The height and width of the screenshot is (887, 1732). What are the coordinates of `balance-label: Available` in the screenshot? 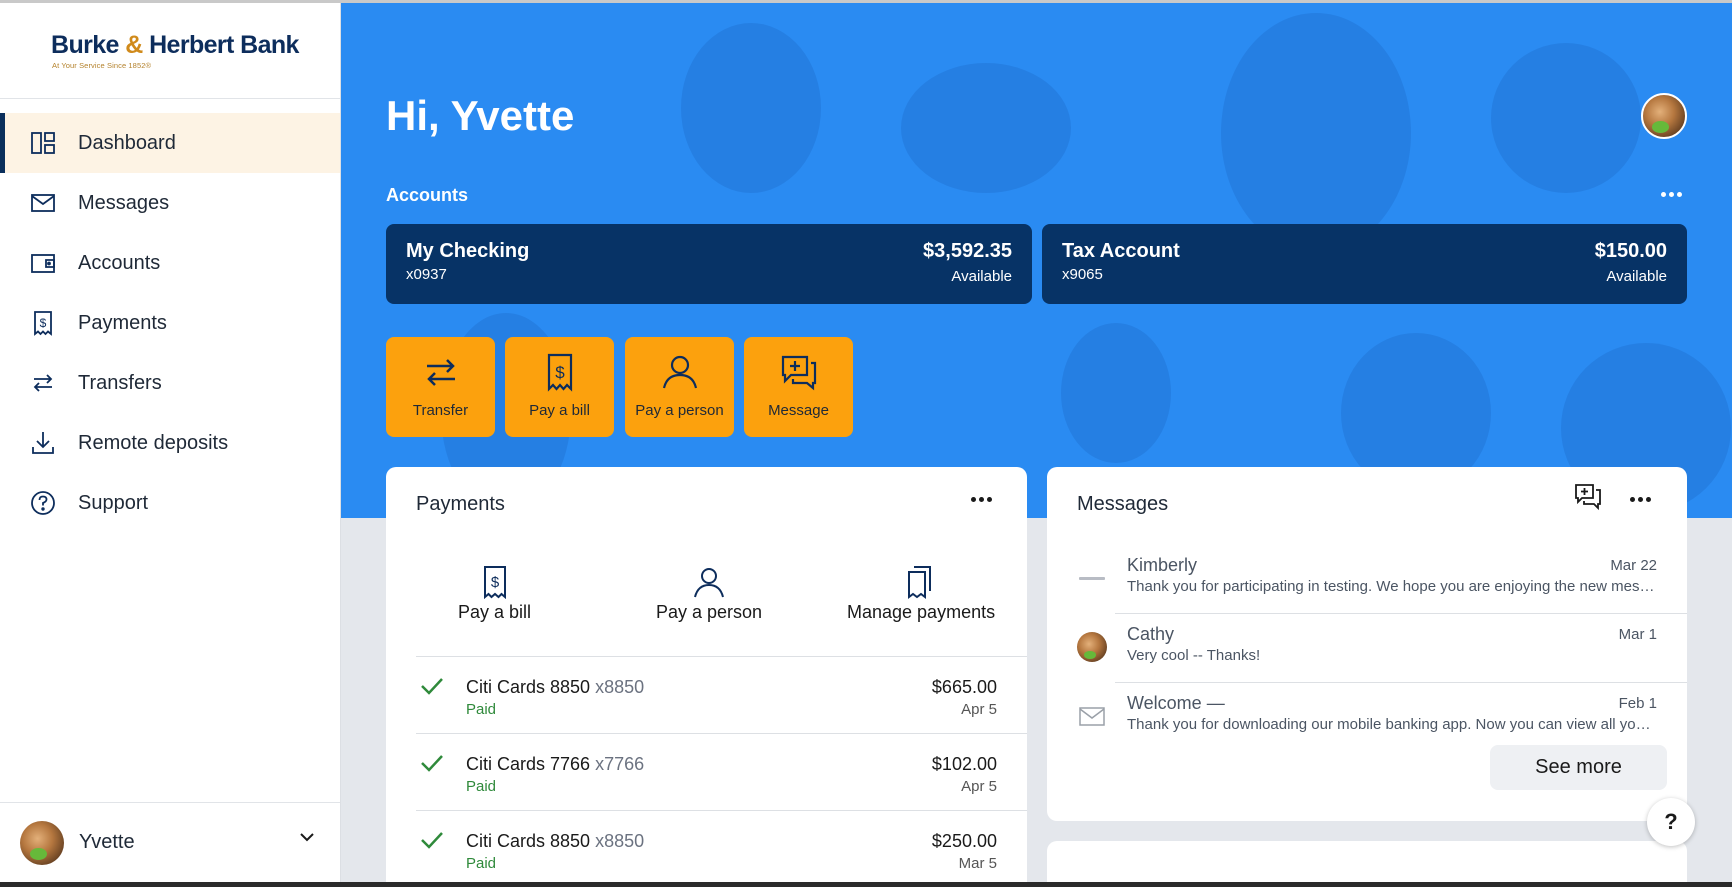 It's located at (981, 276).